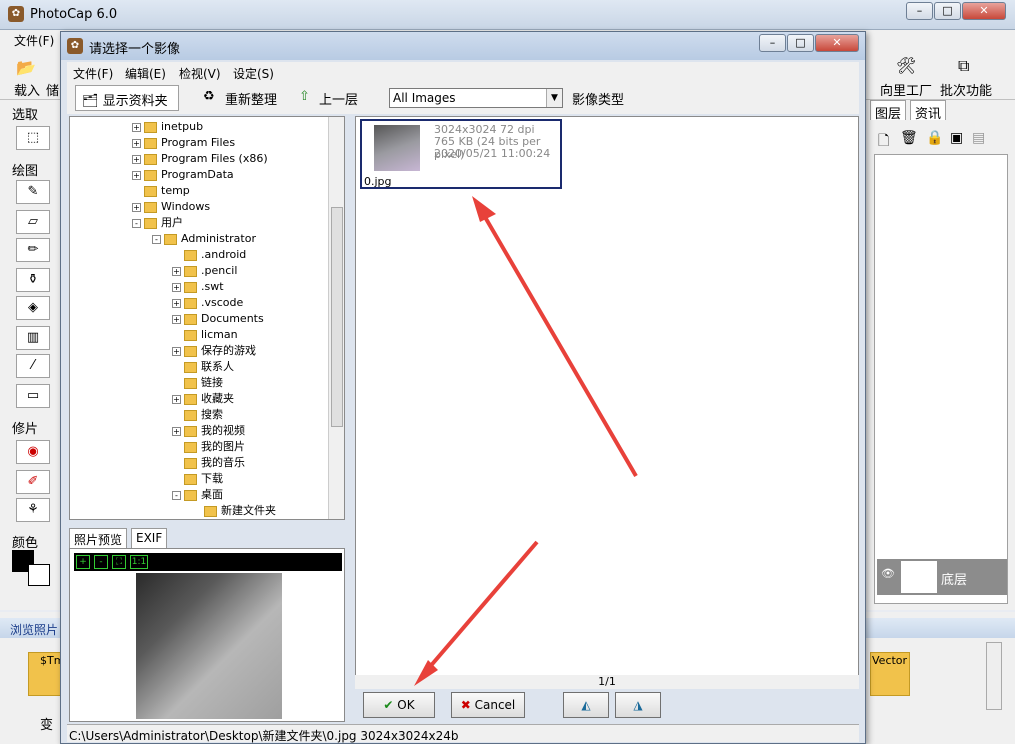  I want to click on tree-scrollbar, so click(336, 318).